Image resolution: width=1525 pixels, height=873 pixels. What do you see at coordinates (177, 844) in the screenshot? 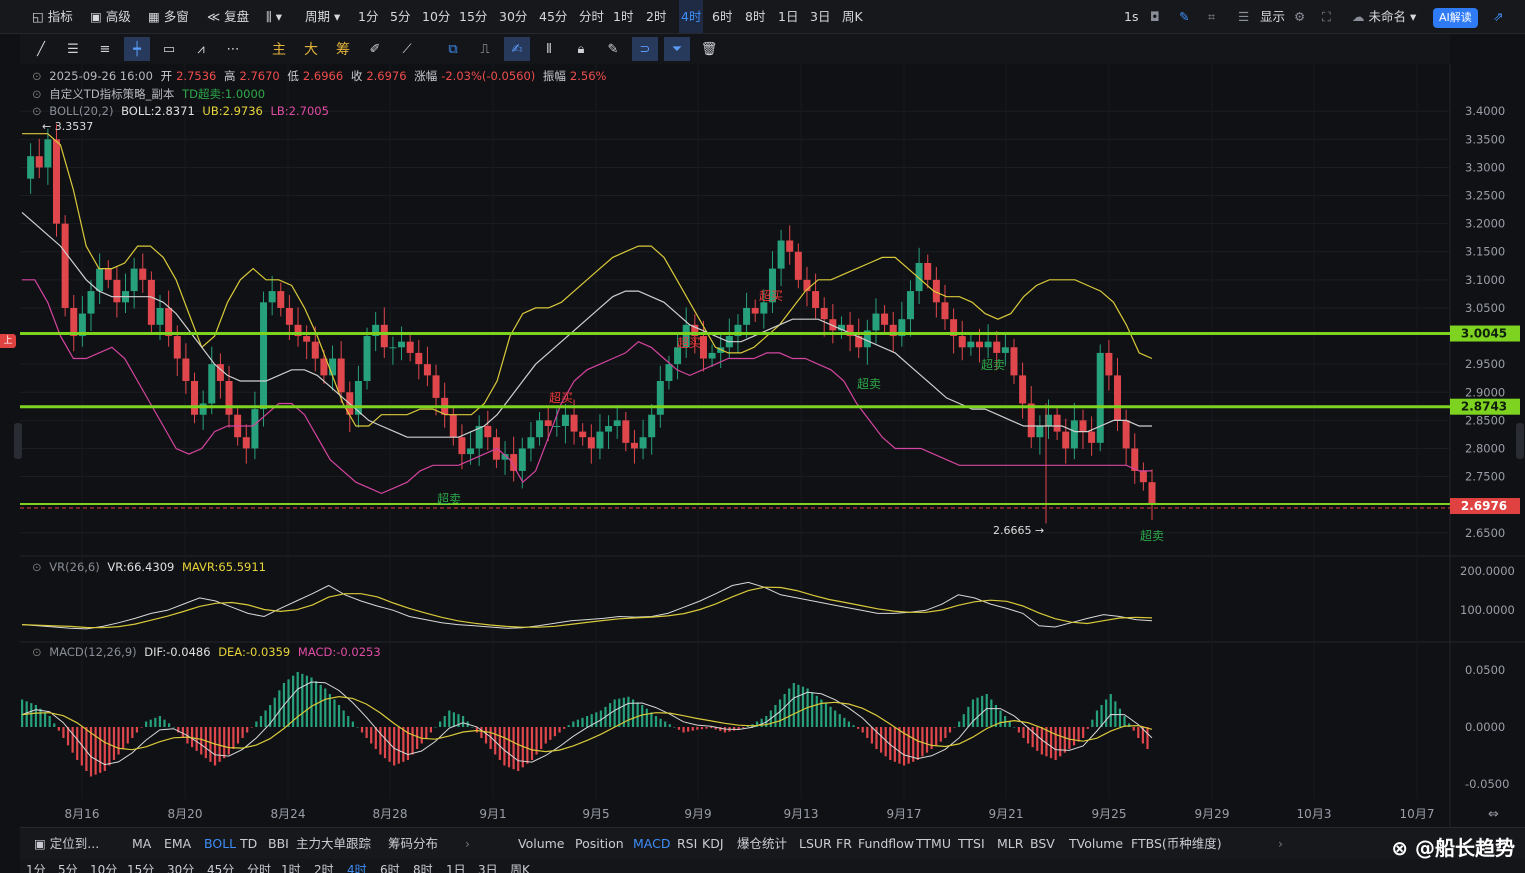
I see `main-indicator-1: EMA` at bounding box center [177, 844].